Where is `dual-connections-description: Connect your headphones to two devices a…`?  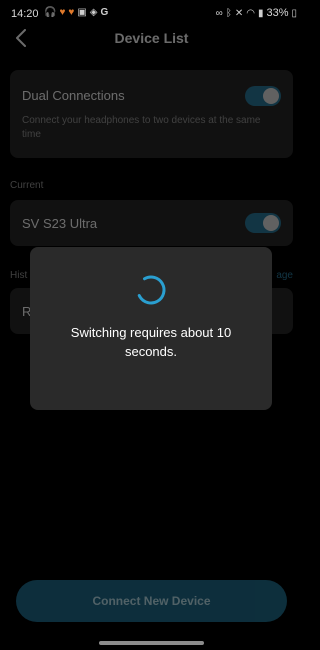 dual-connections-description: Connect your headphones to two devices a… is located at coordinates (141, 127).